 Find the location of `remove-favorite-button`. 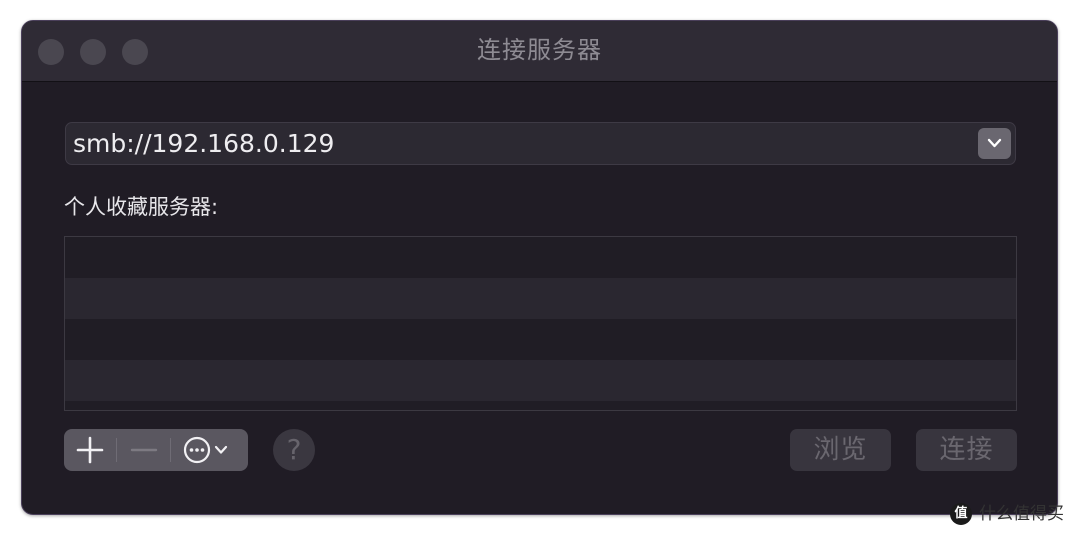

remove-favorite-button is located at coordinates (143, 450).